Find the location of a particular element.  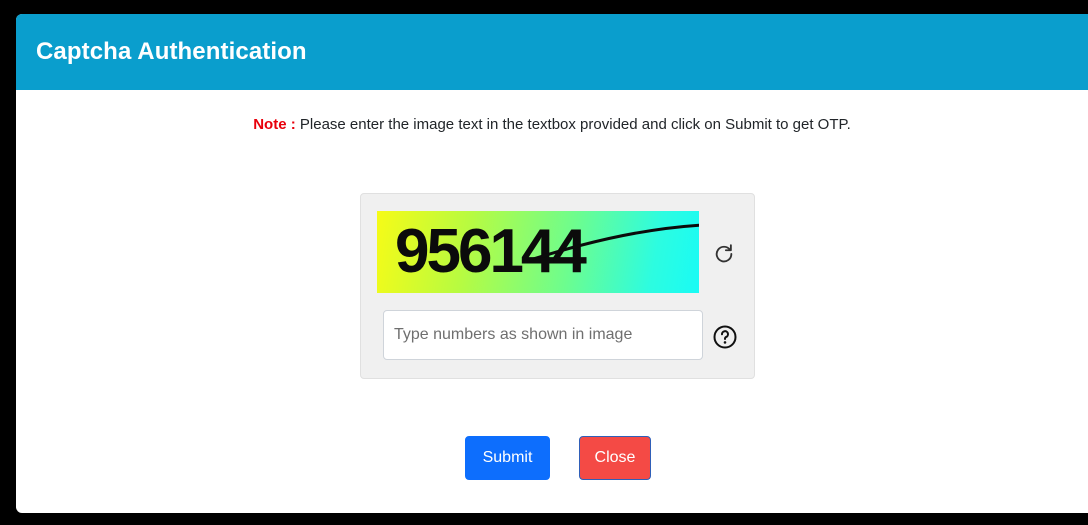

modal-header: Captcha Authentication is located at coordinates (552, 52).